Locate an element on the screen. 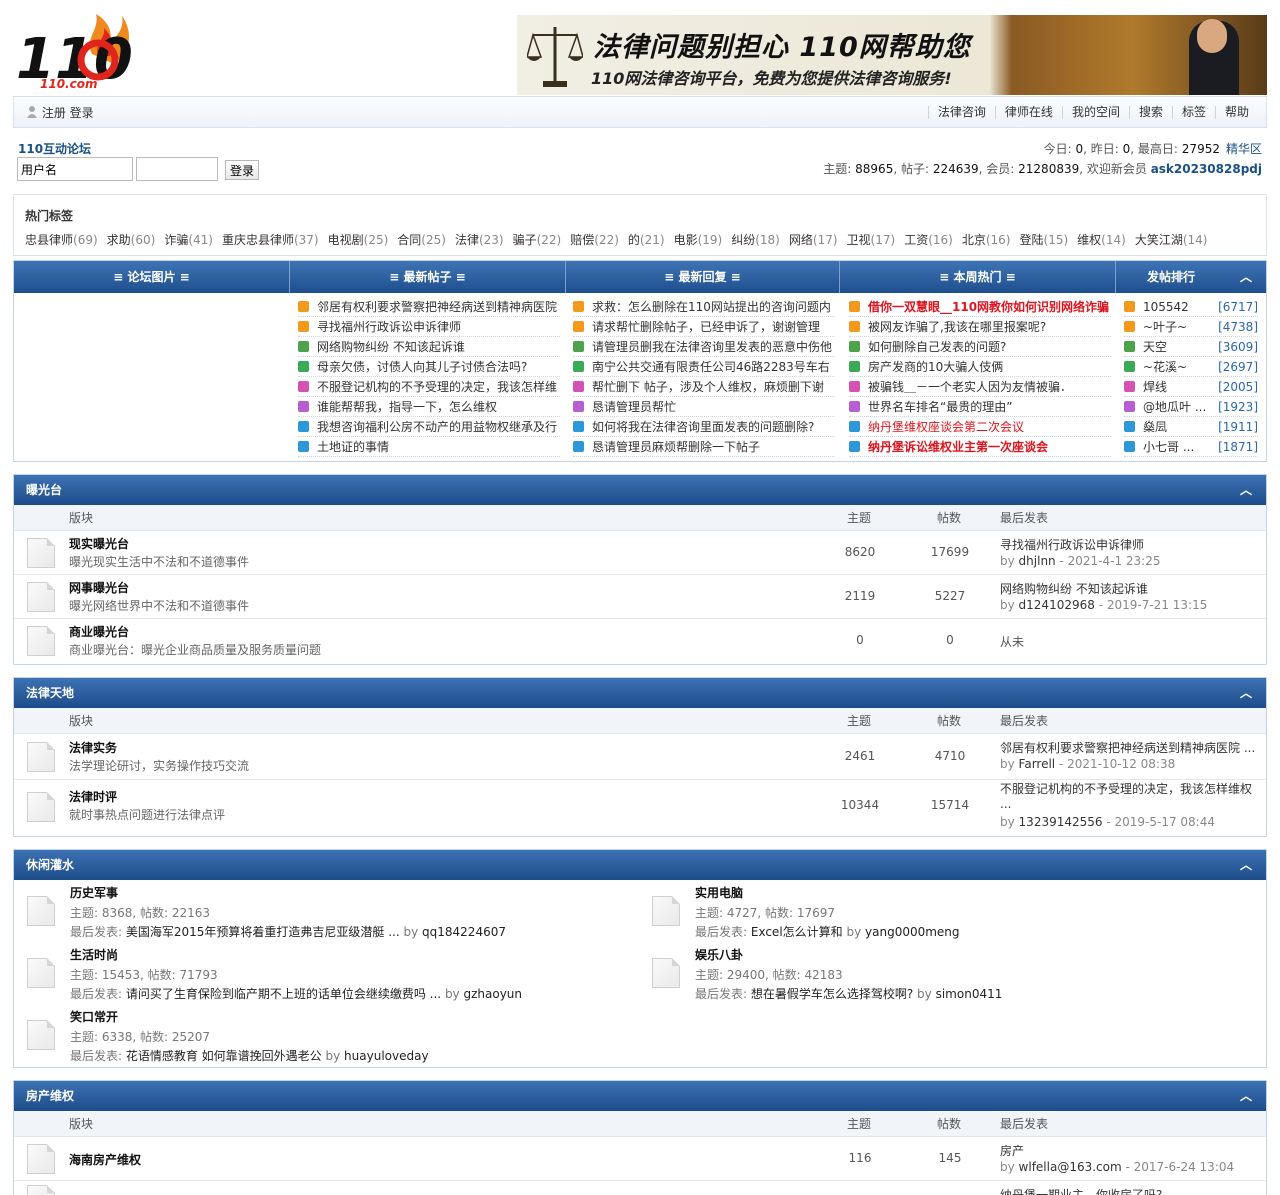 This screenshot has height=1195, width=1280. section-header: 房产维权 ︿ is located at coordinates (640, 1096).